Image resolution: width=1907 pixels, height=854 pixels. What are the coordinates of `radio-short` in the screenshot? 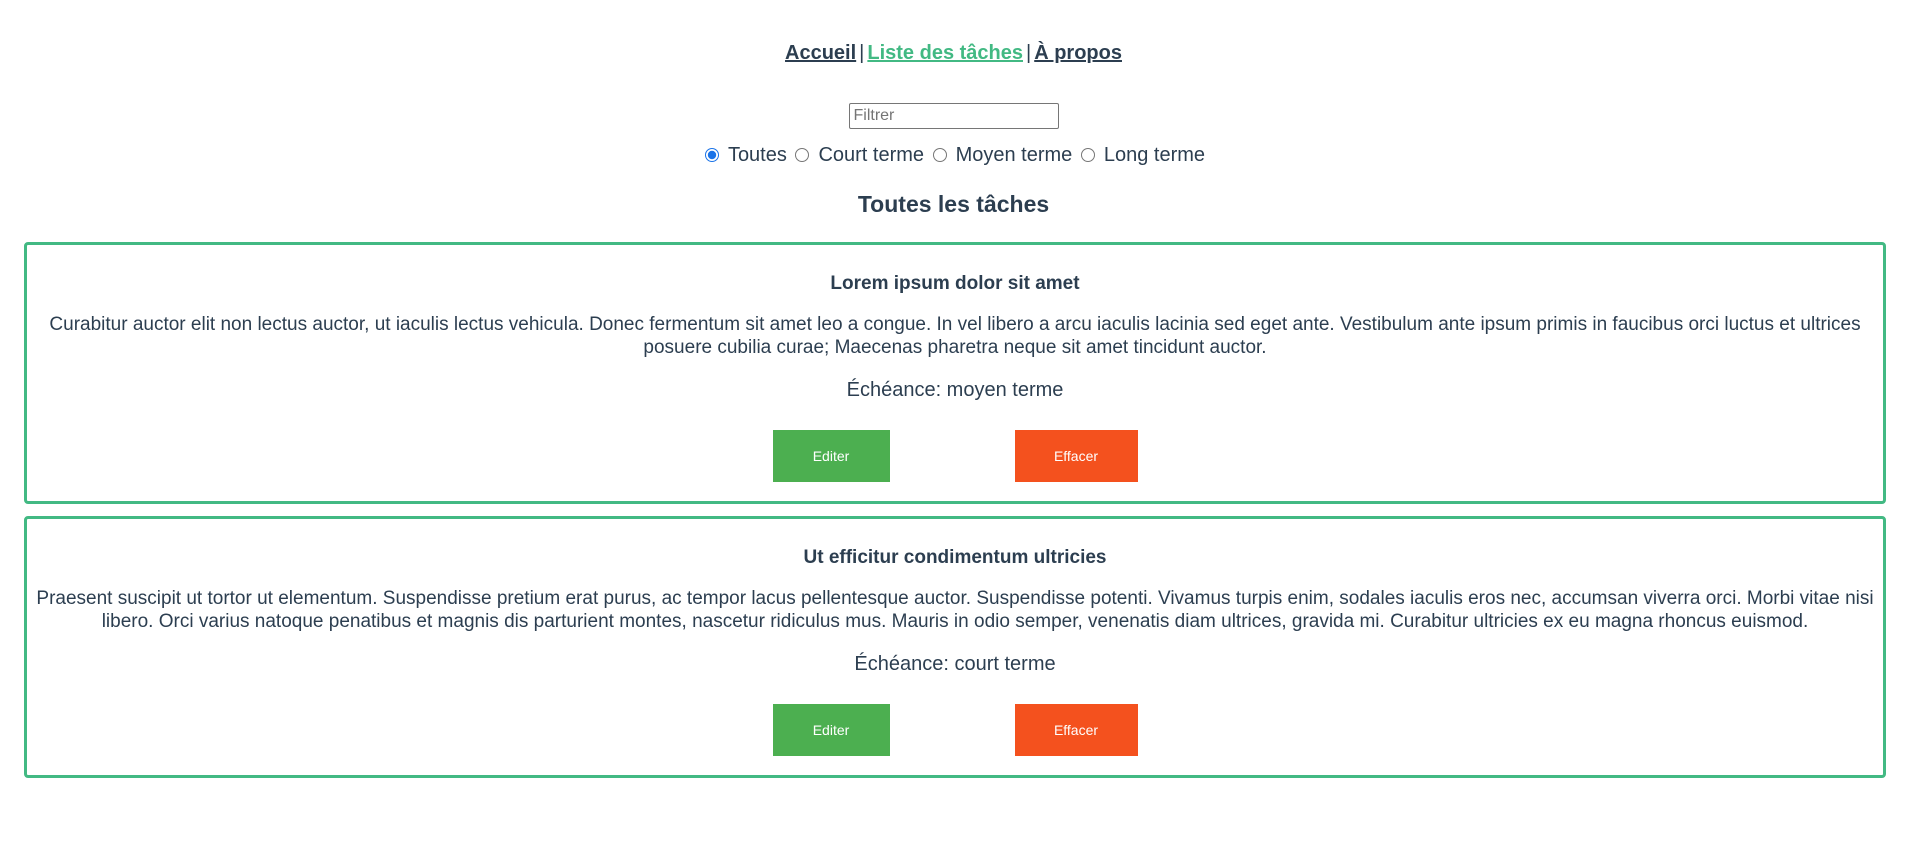 It's located at (802, 155).